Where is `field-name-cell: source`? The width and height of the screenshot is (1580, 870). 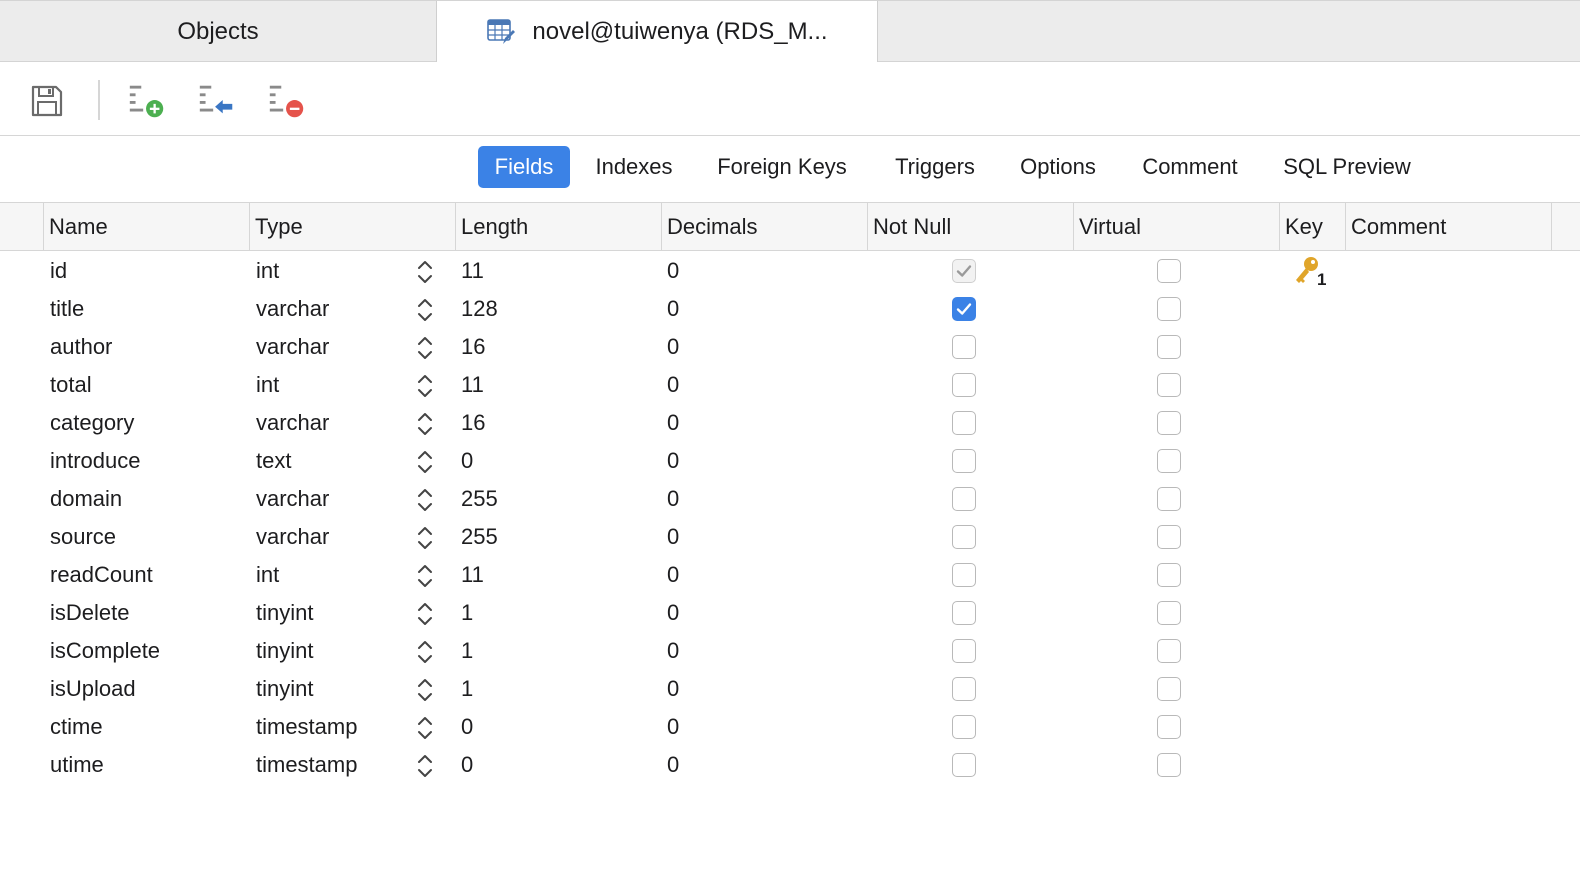
field-name-cell: source is located at coordinates (145, 537).